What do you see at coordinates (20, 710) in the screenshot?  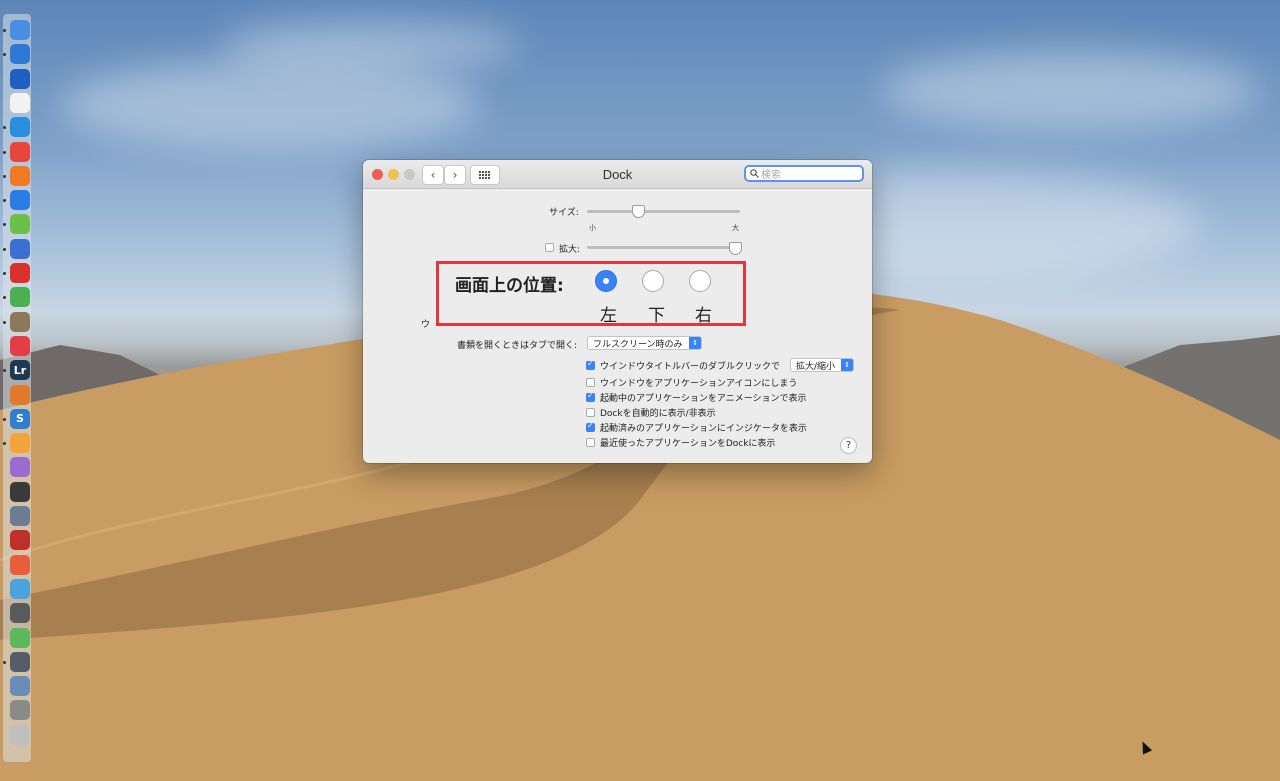 I see `archive-icon` at bounding box center [20, 710].